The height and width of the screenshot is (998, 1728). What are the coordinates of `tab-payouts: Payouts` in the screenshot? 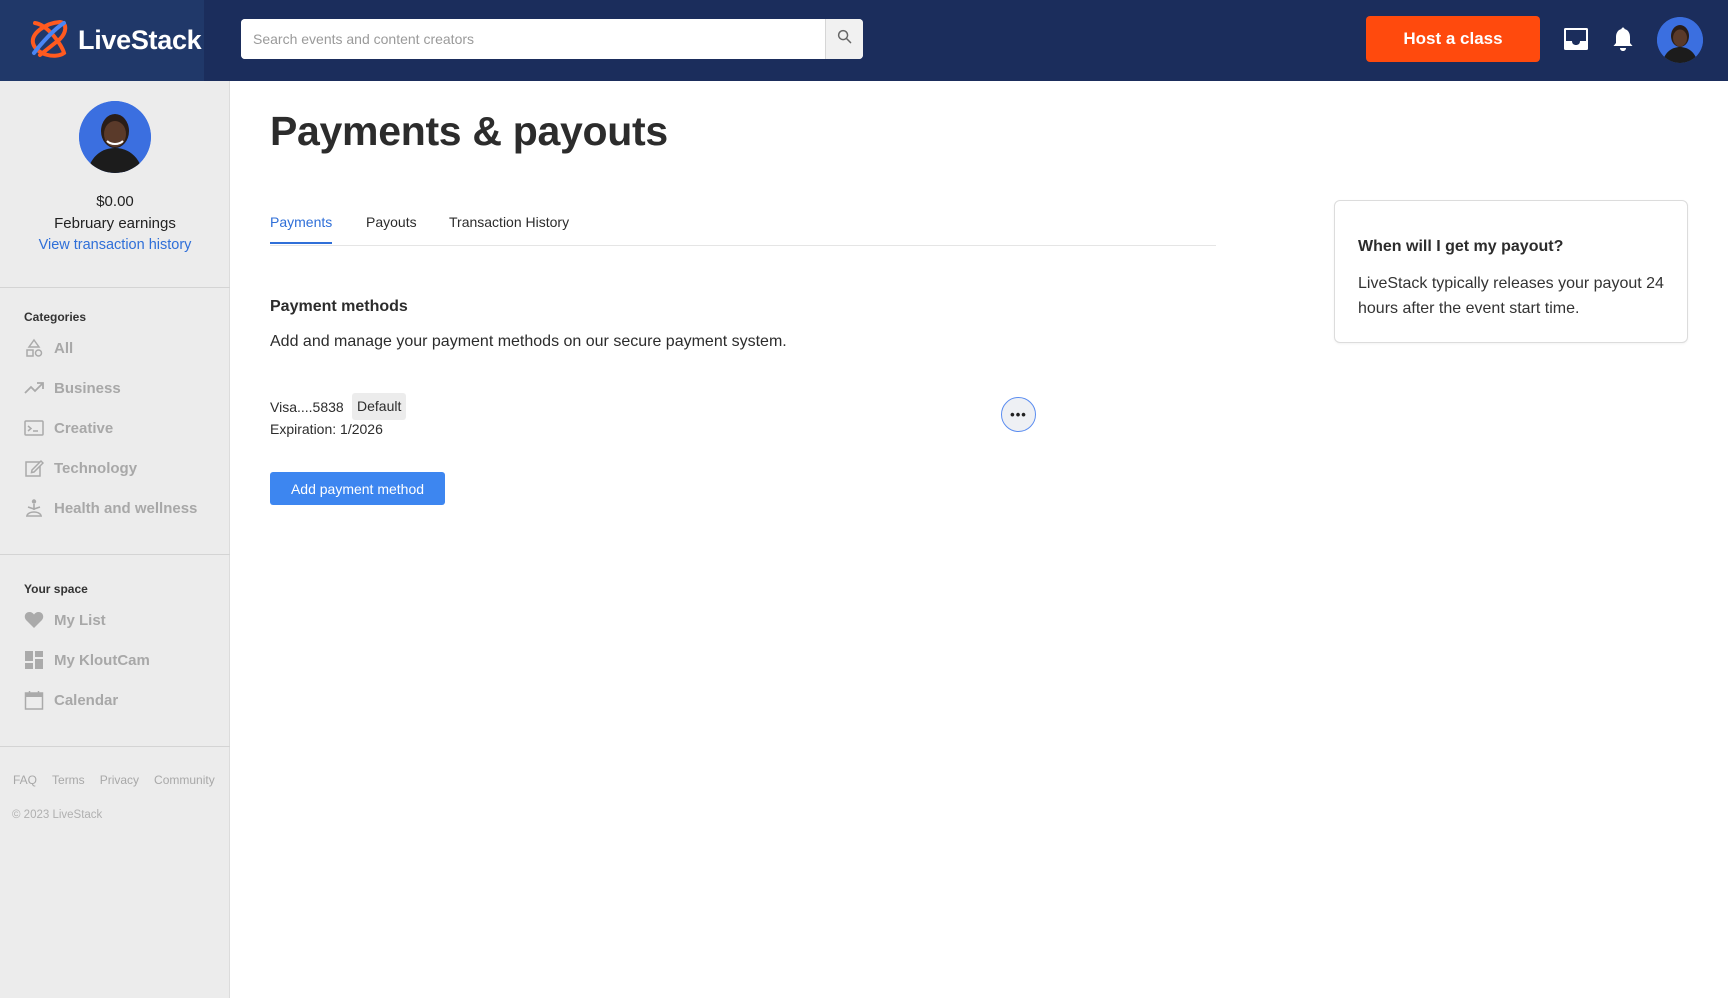 It's located at (391, 228).